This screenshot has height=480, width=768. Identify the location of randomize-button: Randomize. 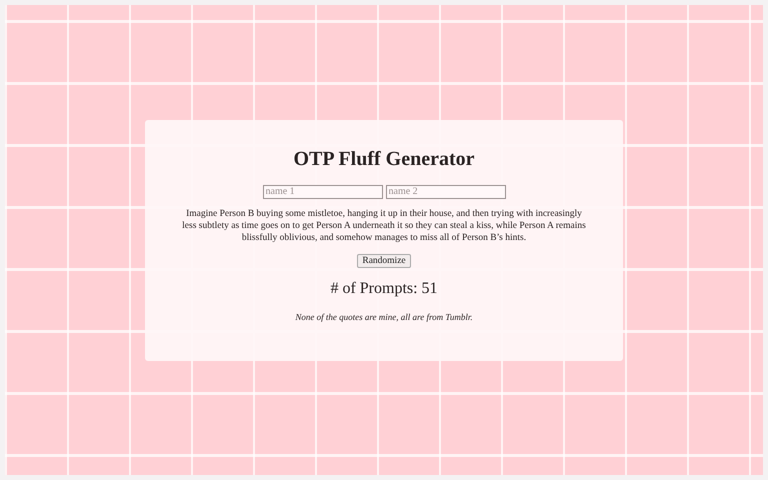
(384, 261).